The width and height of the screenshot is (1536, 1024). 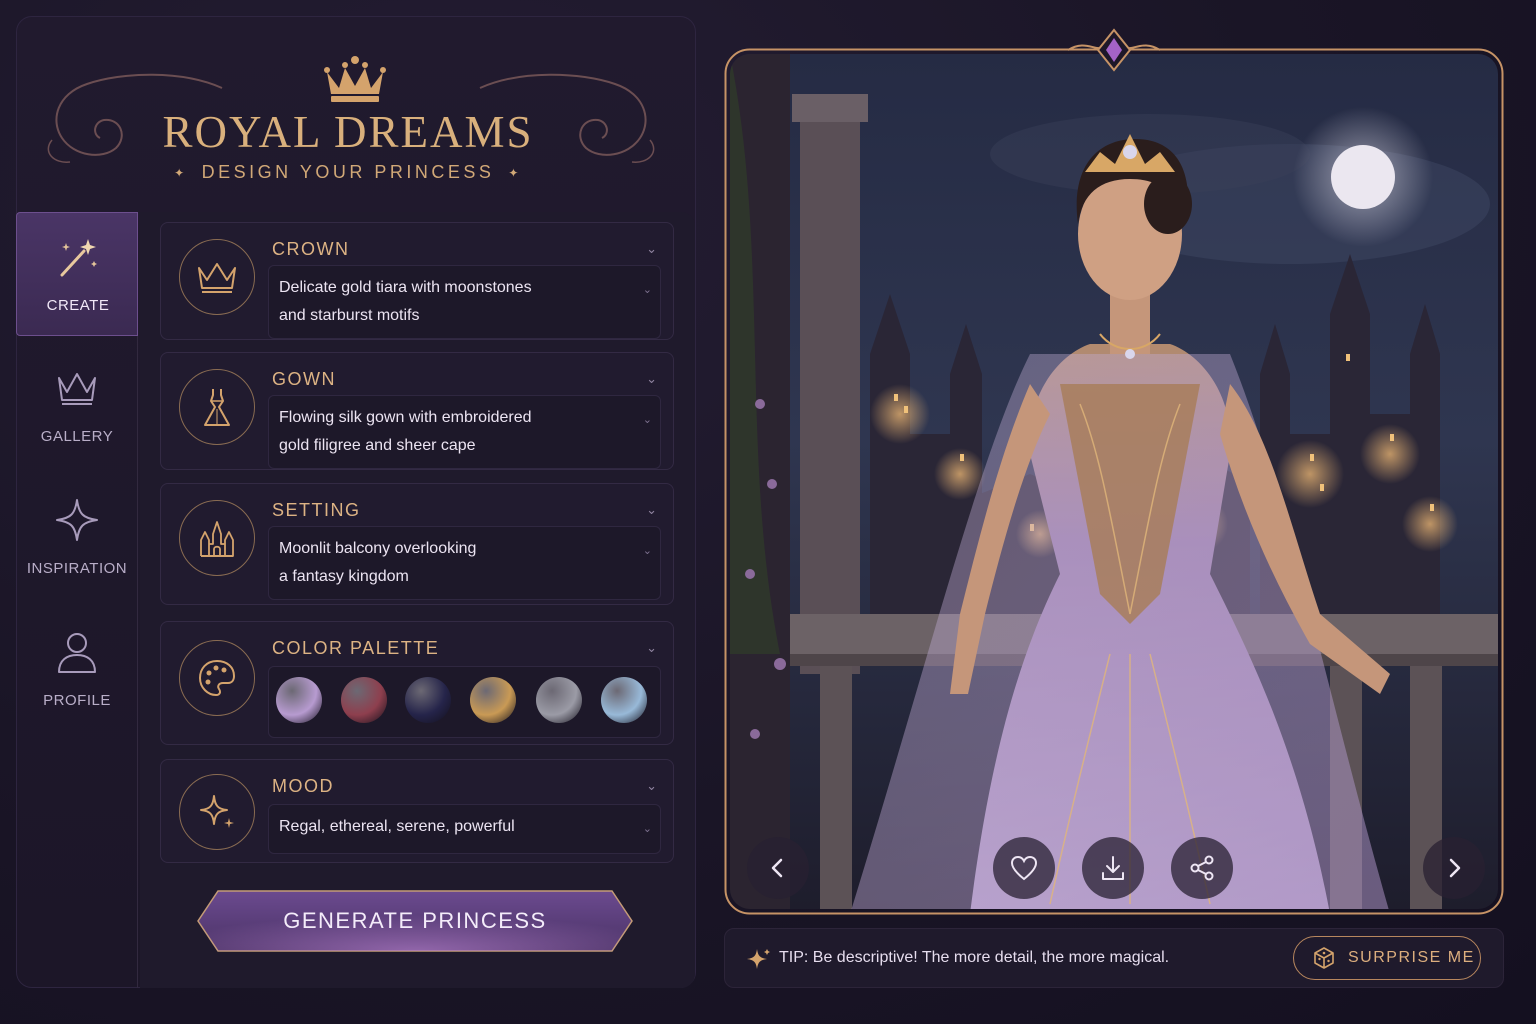 I want to click on app-subtitle: ✦ DESIGN YOUR PRINCESS ✦, so click(x=348, y=172).